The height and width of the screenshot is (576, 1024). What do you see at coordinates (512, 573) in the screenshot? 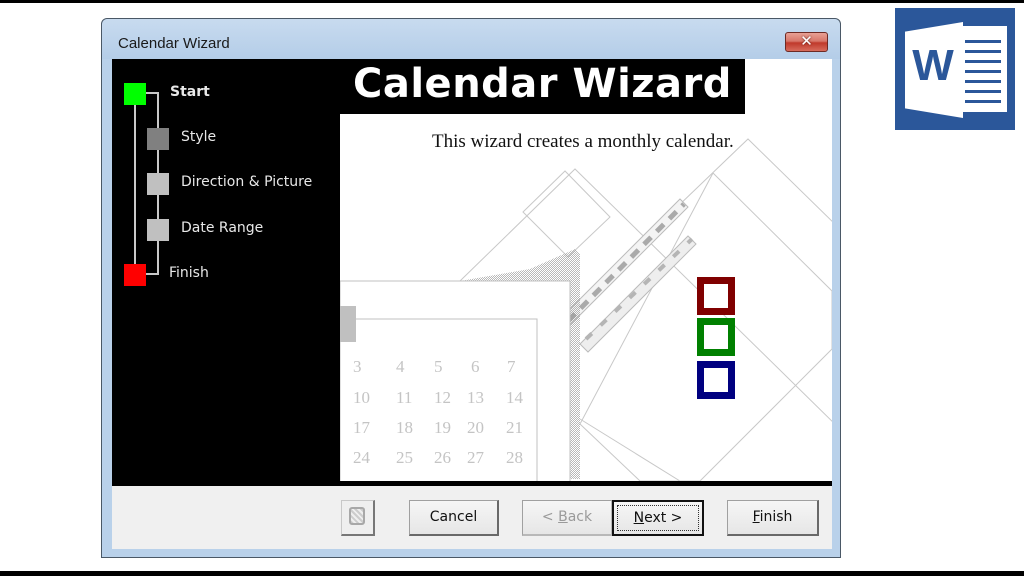
I see `video-letterbox-bottom` at bounding box center [512, 573].